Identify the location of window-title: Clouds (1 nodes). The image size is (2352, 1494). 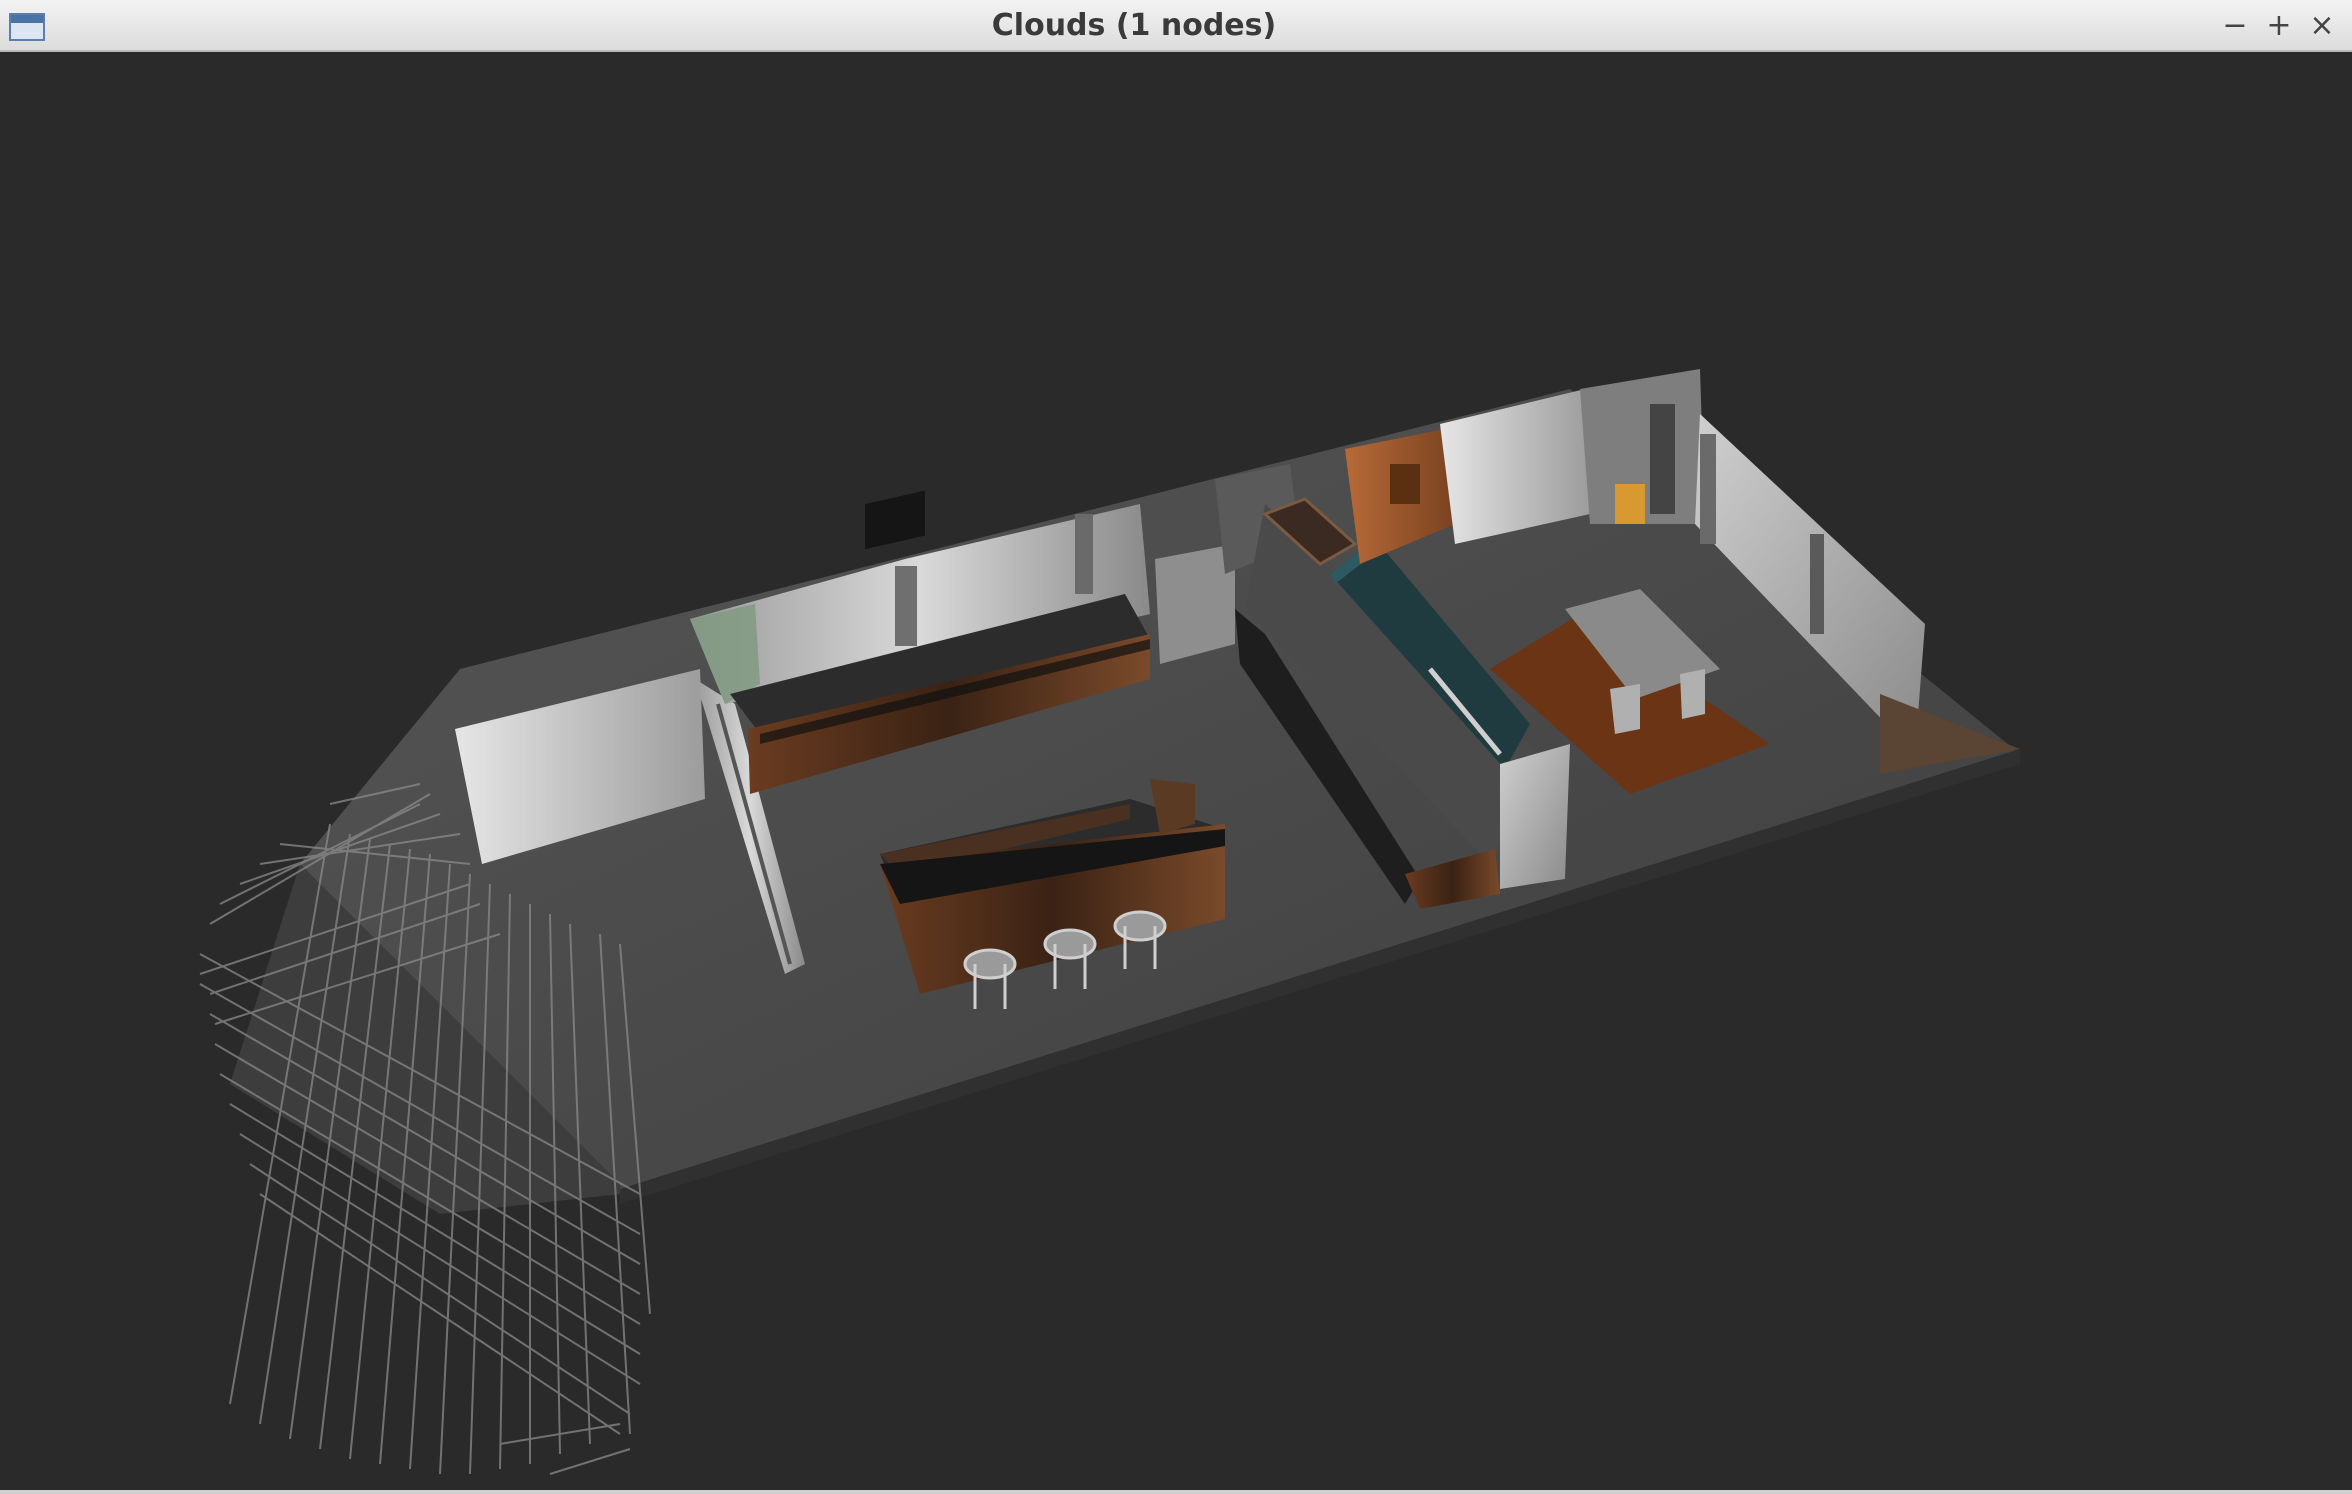
(1134, 25).